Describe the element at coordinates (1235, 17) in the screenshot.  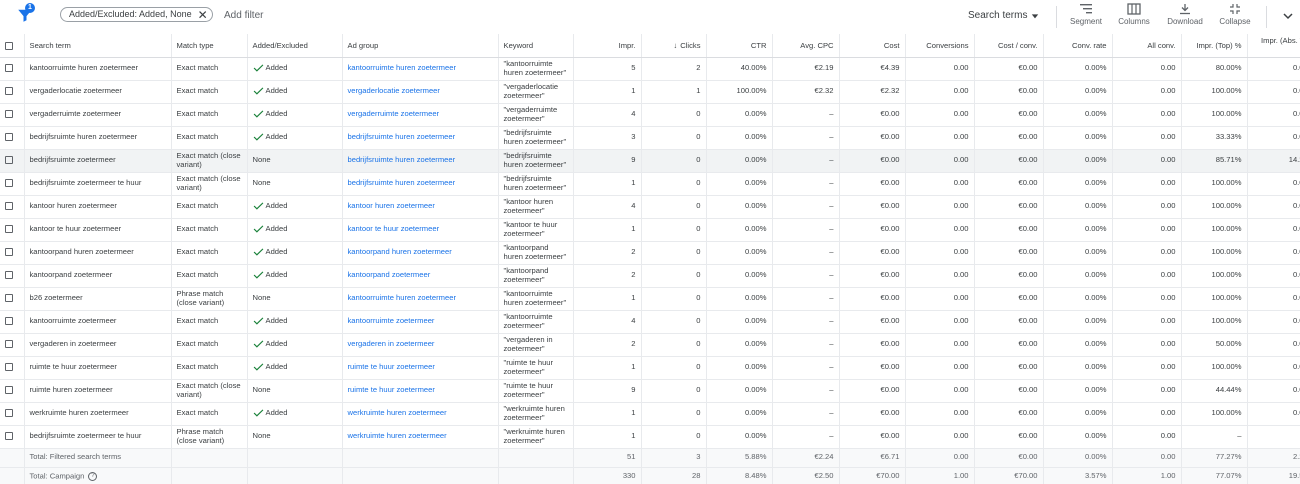
I see `collapse-button: Collapse` at that location.